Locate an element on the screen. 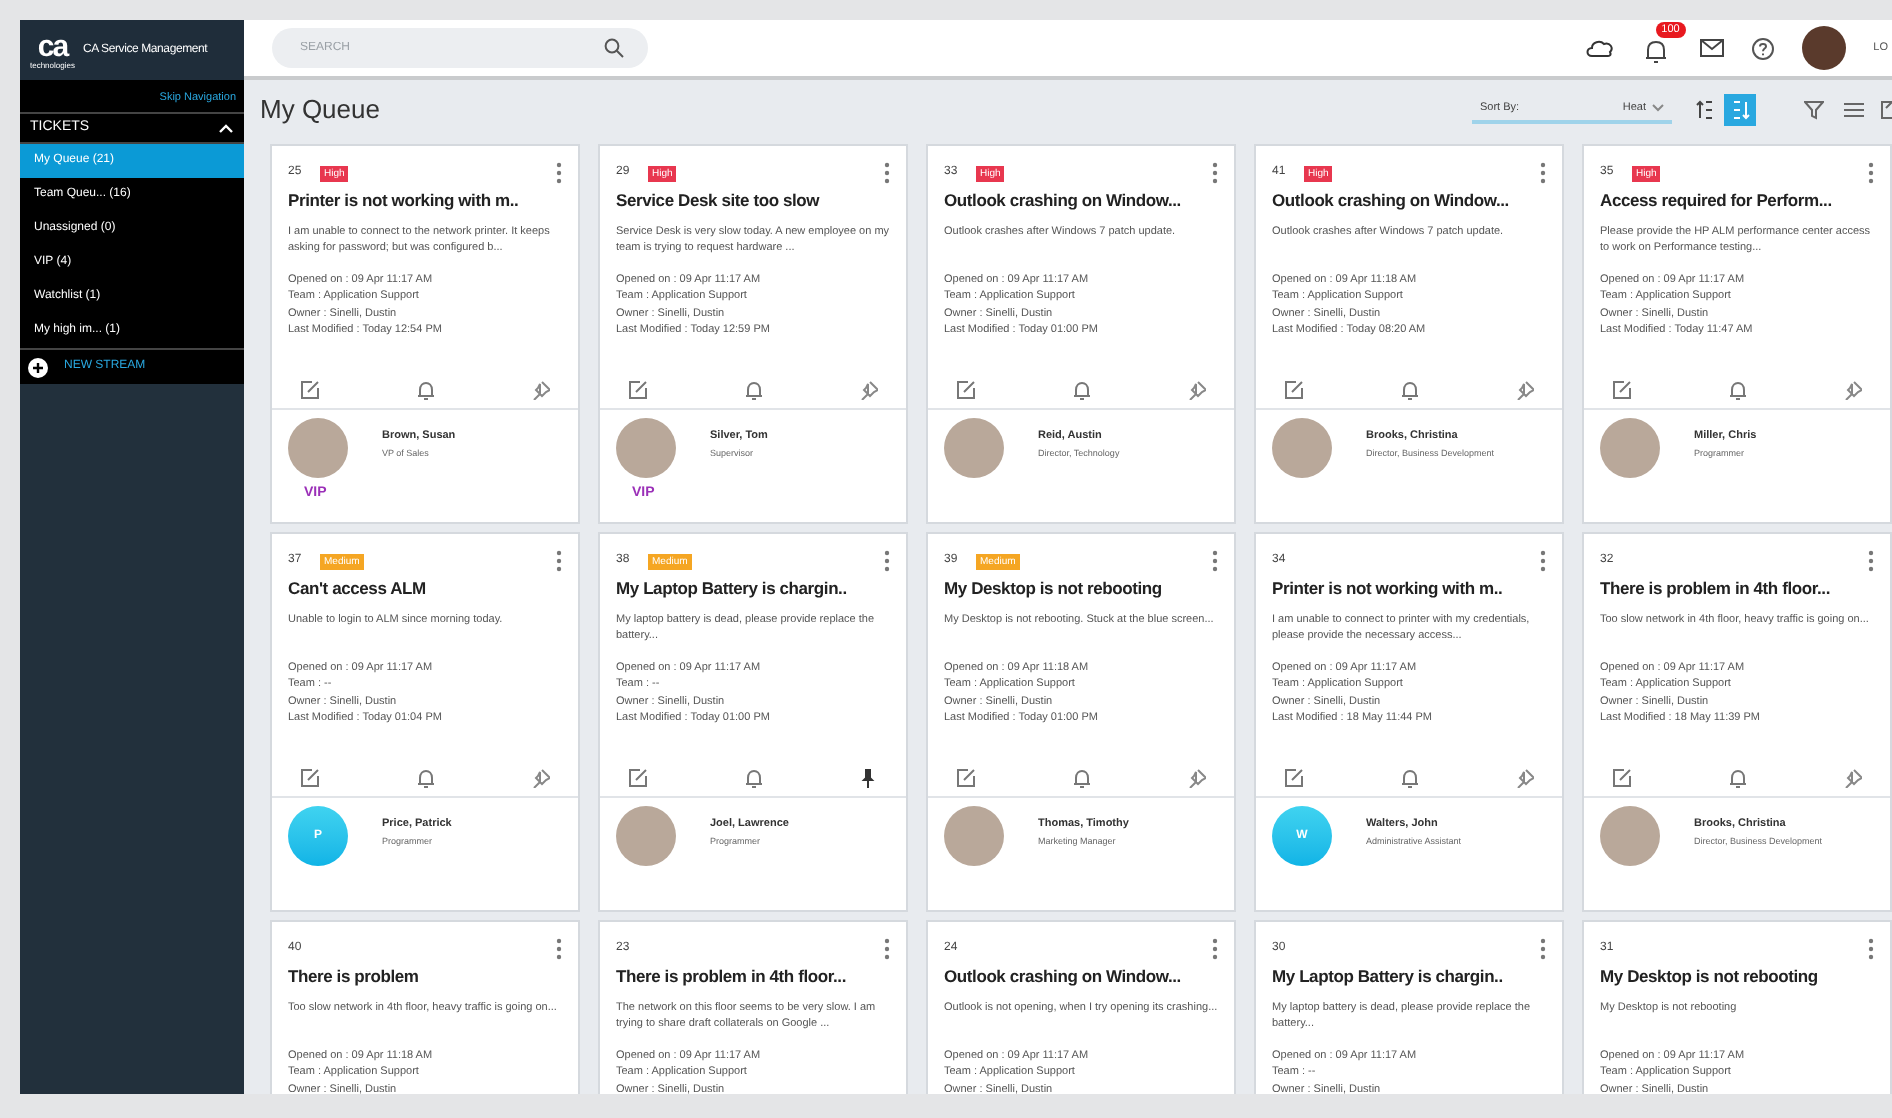  ticket-title: Service Desk site too slow is located at coordinates (753, 201).